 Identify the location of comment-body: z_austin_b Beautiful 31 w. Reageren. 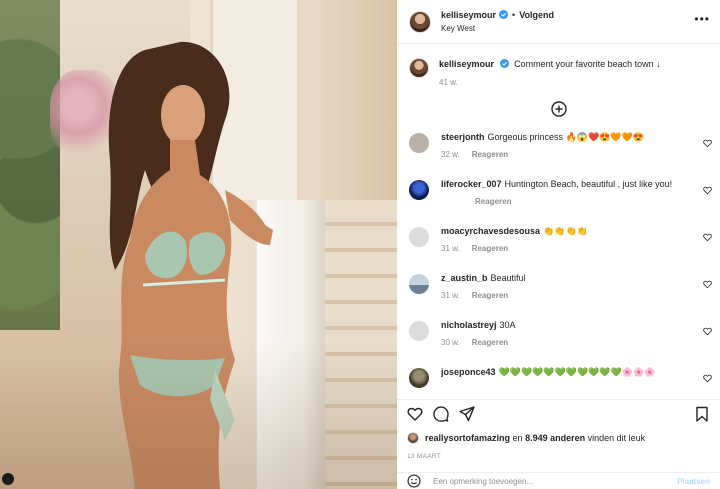
(566, 295).